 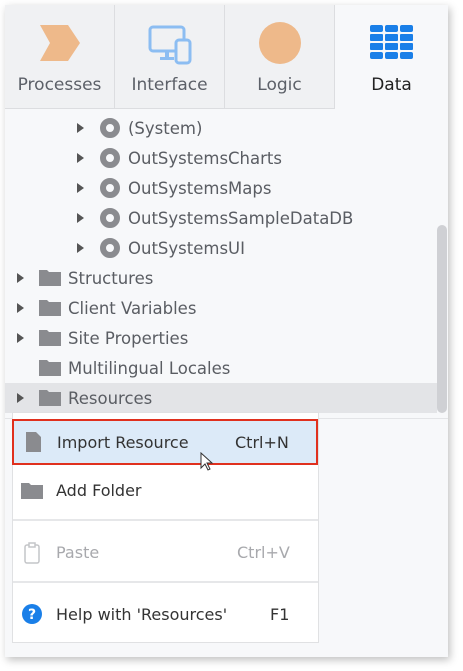 I want to click on tab-processes: Processes, so click(x=60, y=57).